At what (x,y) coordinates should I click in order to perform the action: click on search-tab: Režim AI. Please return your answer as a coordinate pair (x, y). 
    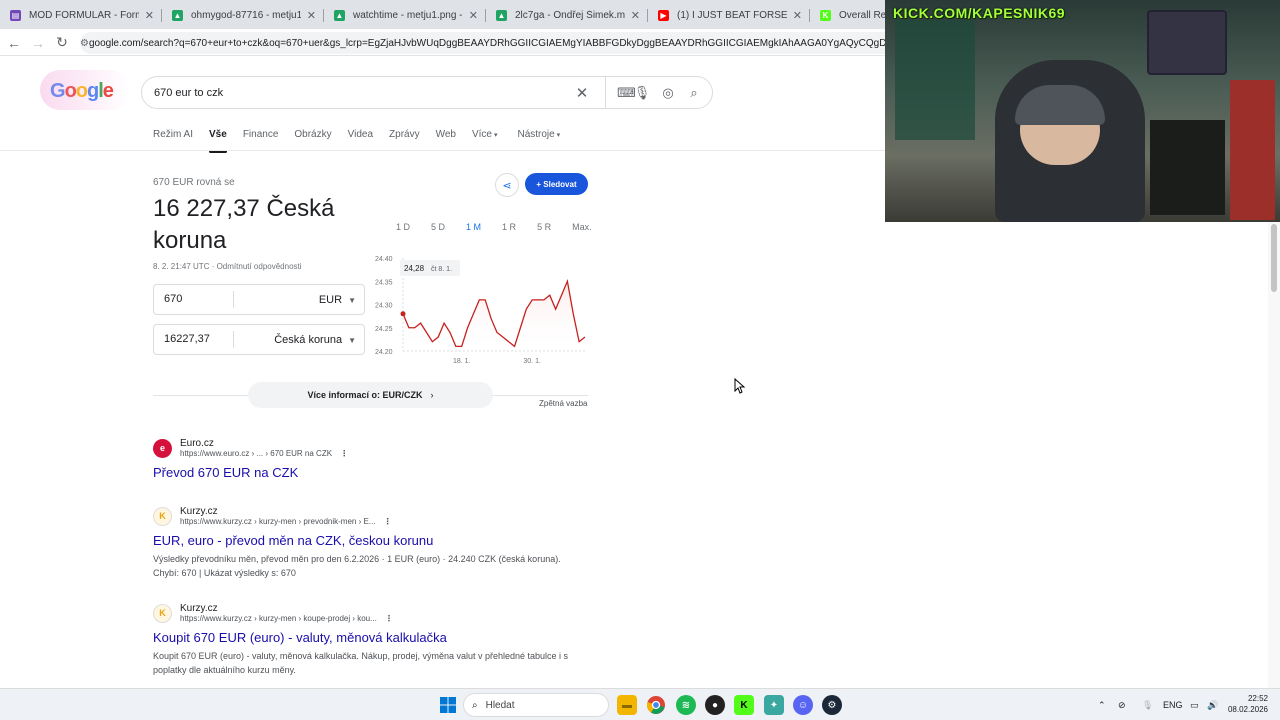
    Looking at the image, I should click on (173, 140).